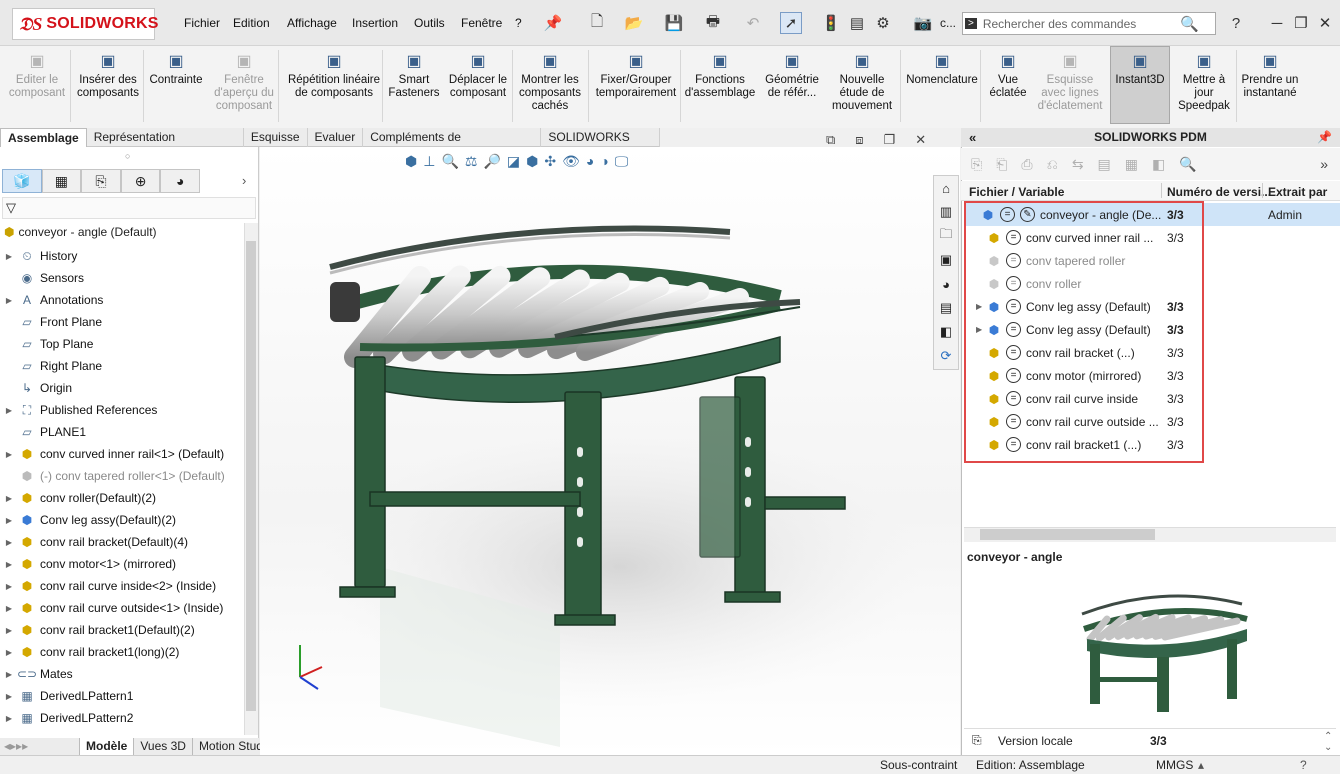 The width and height of the screenshot is (1340, 774). I want to click on tab-nav-arrows: ◂▸▸▸, so click(40, 746).